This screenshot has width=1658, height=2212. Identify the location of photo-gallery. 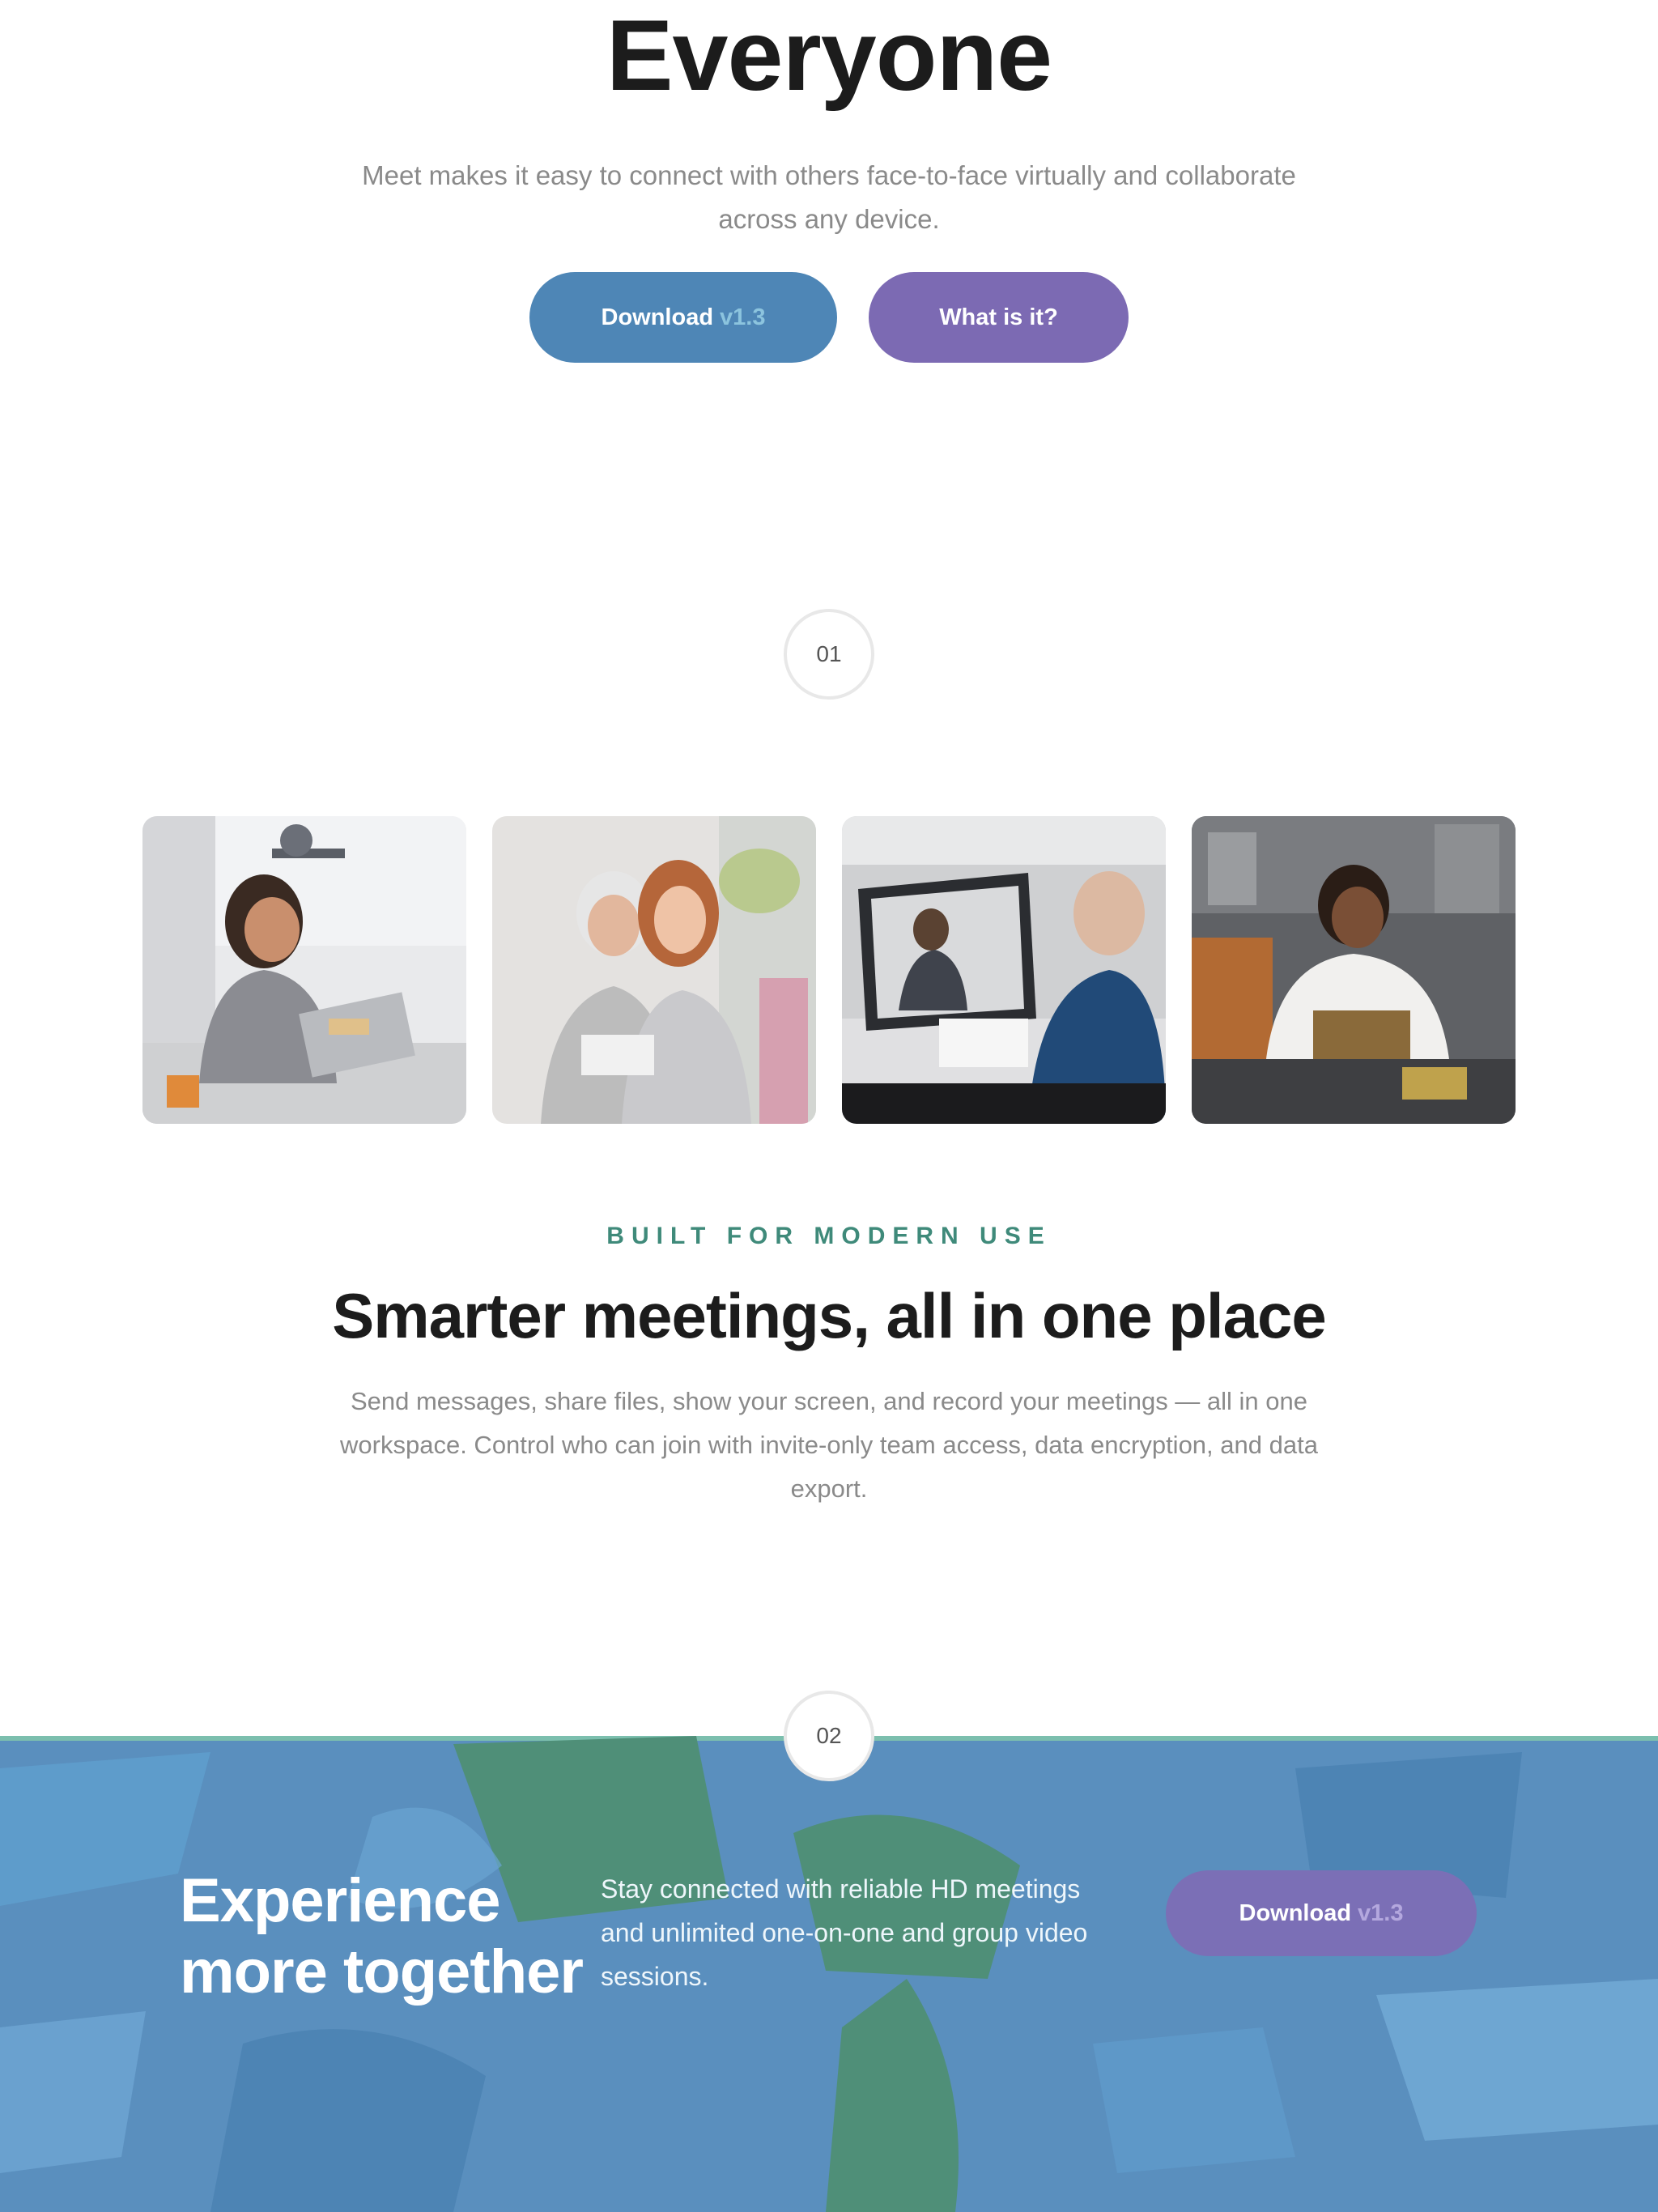
(829, 970).